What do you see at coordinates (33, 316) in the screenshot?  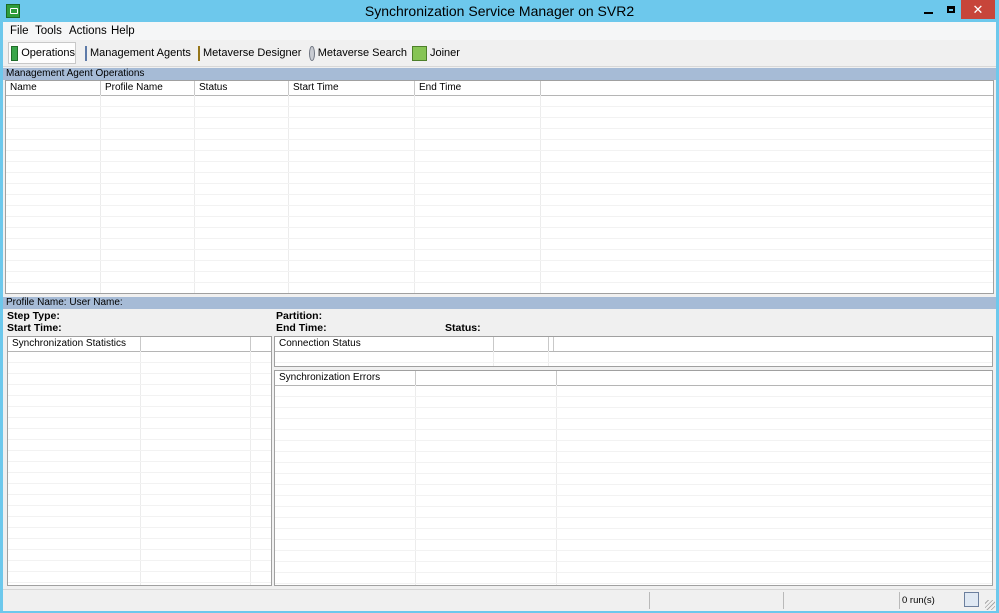 I see `step-type-label: Step Type:` at bounding box center [33, 316].